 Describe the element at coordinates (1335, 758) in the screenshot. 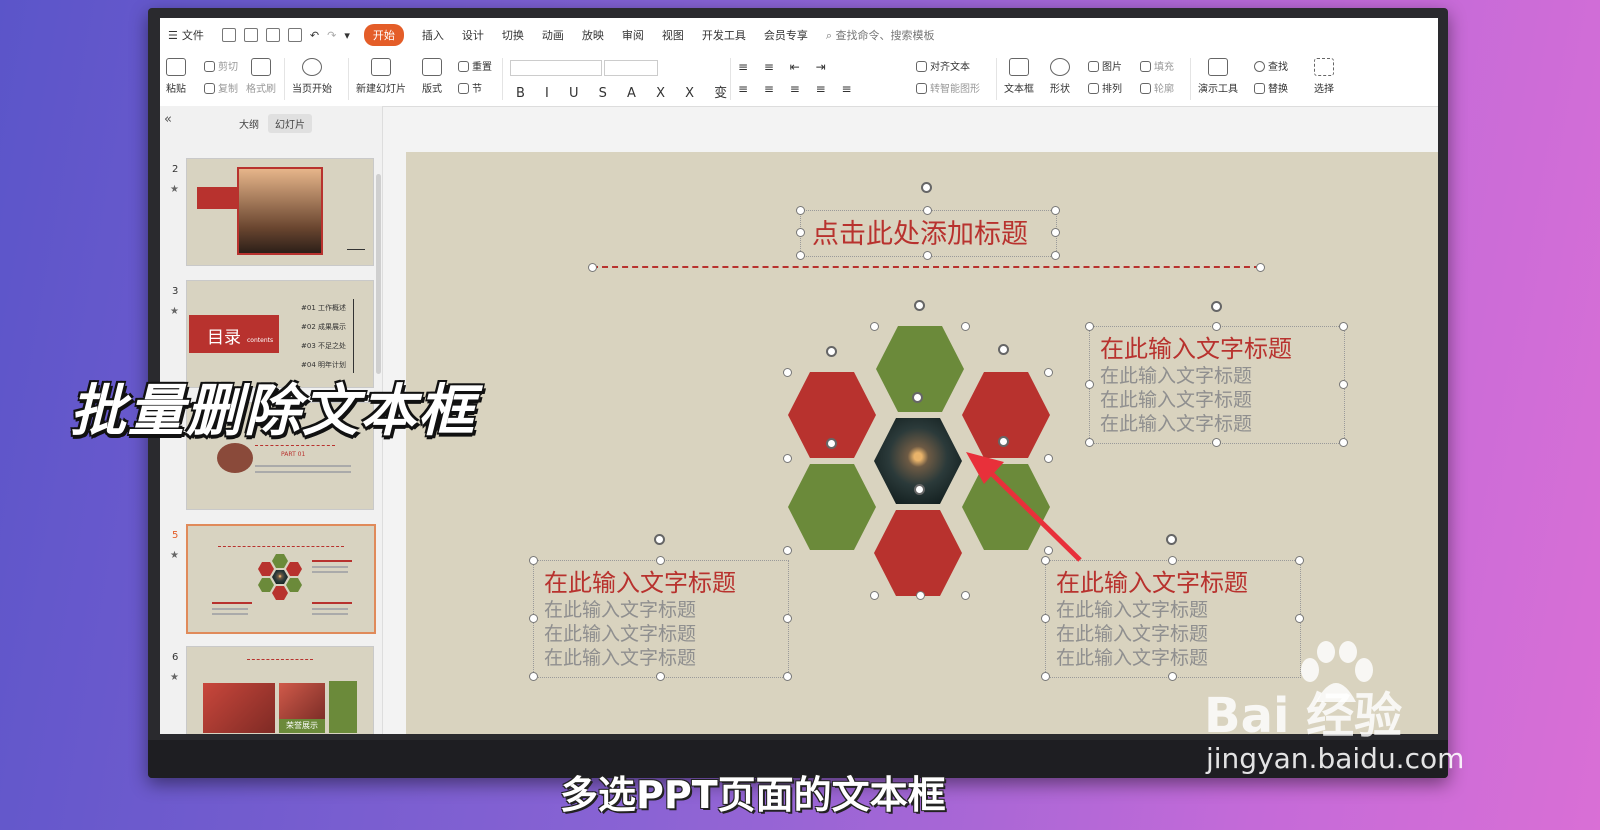

I see `baidu-watermark-url: jingyan.baidu.com` at that location.